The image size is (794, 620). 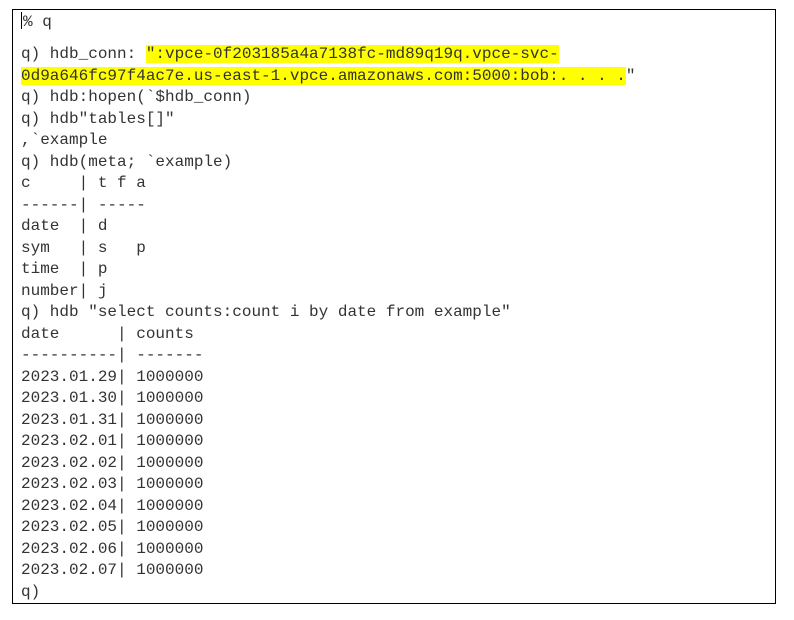 What do you see at coordinates (83, 54) in the screenshot?
I see `conn-command-prefix: q) hdb_conn:` at bounding box center [83, 54].